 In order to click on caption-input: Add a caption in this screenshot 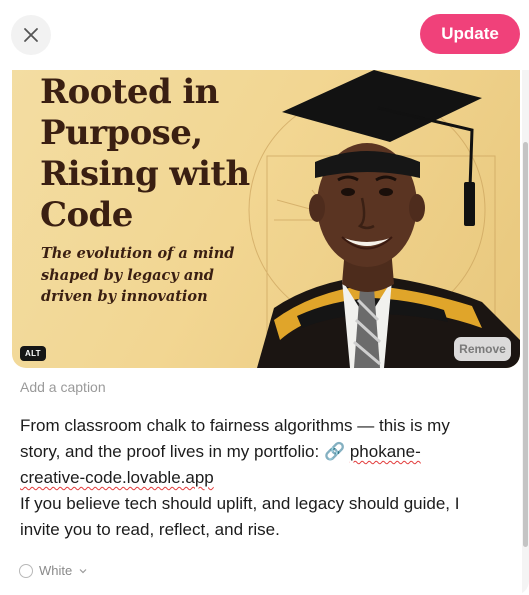, I will do `click(63, 387)`.